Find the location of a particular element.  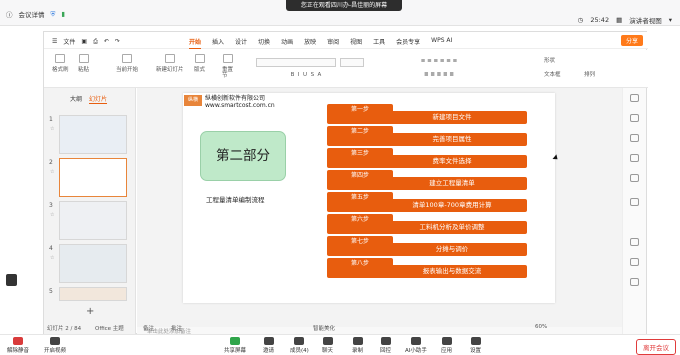

shield-icon: ⛨ is located at coordinates (53, 13).